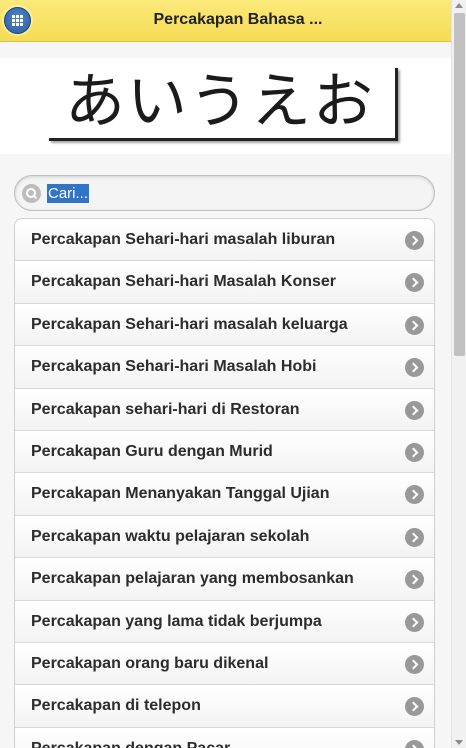 The height and width of the screenshot is (748, 466). I want to click on list-item: Percakapan Guru dengan Murid, so click(224, 452).